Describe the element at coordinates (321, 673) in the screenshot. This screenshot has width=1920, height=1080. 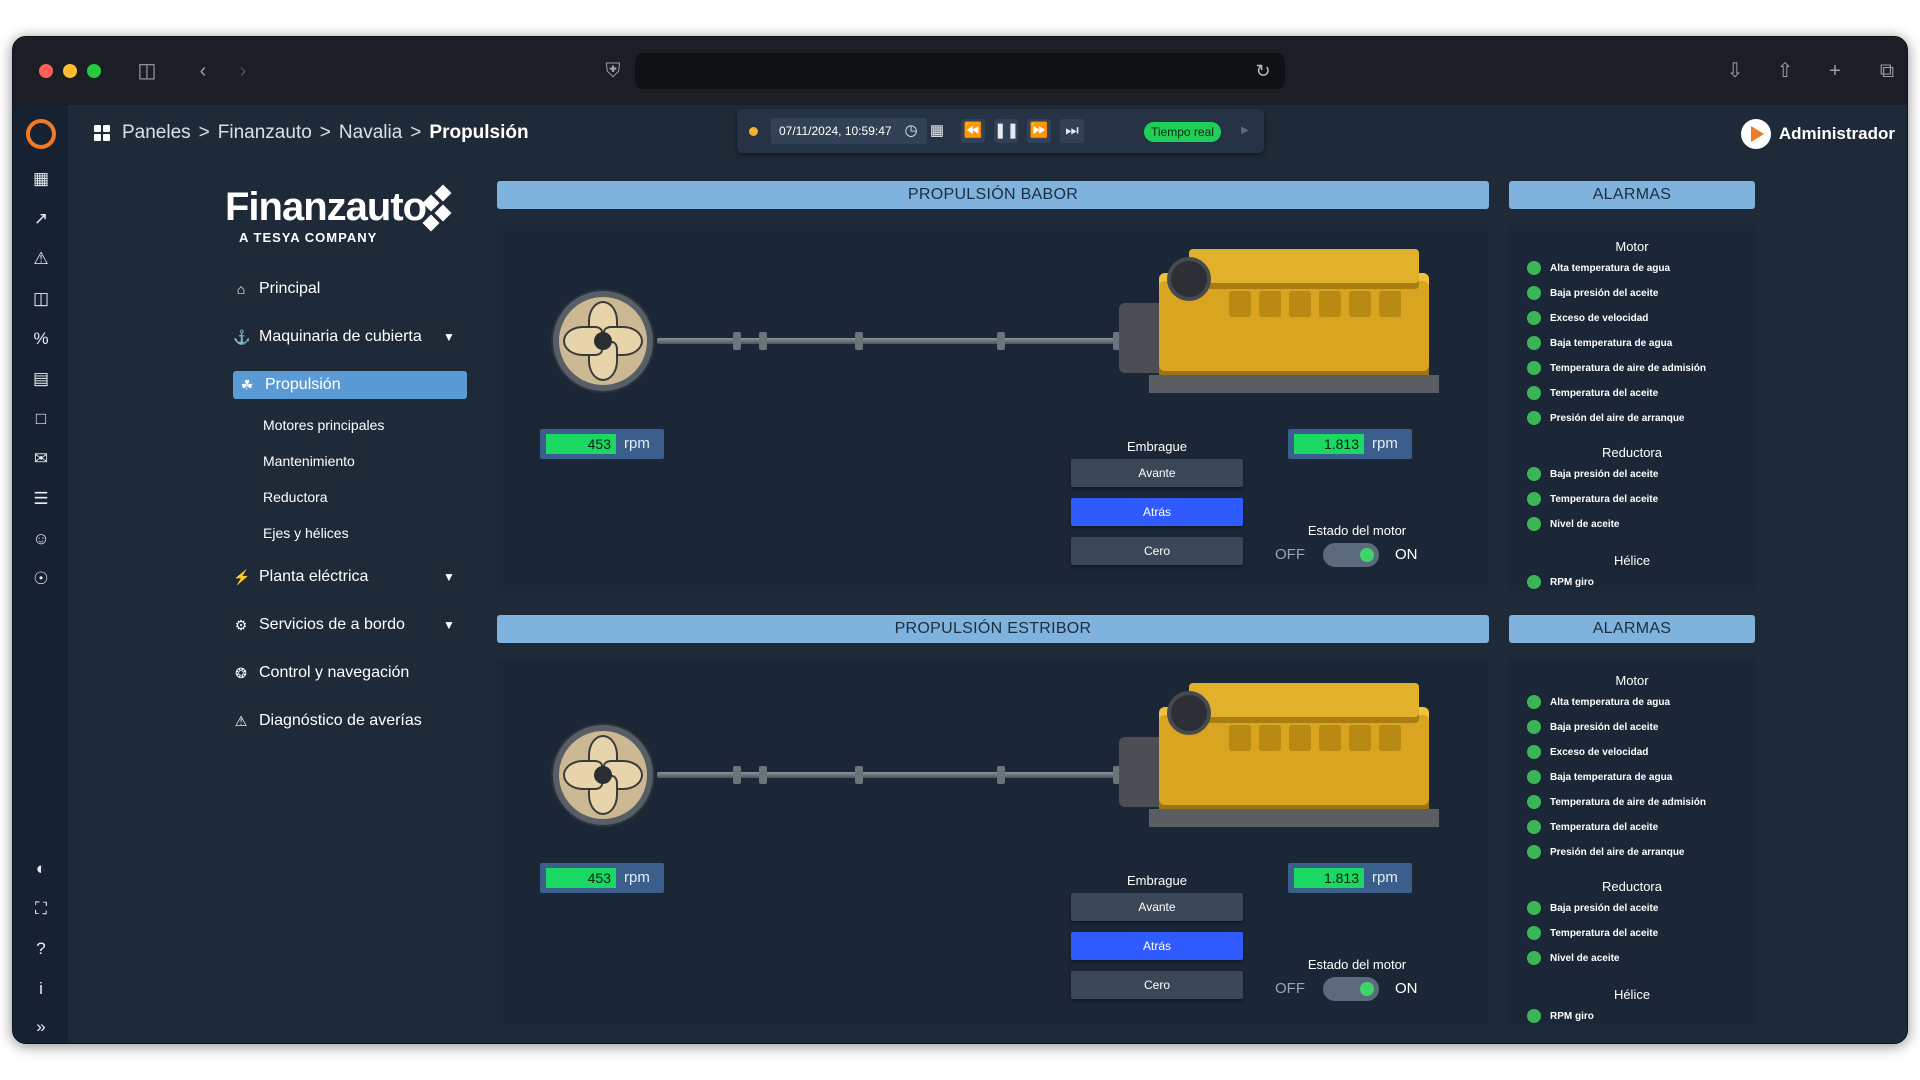
I see `menu-item-control: ❂ Control y navegación` at that location.